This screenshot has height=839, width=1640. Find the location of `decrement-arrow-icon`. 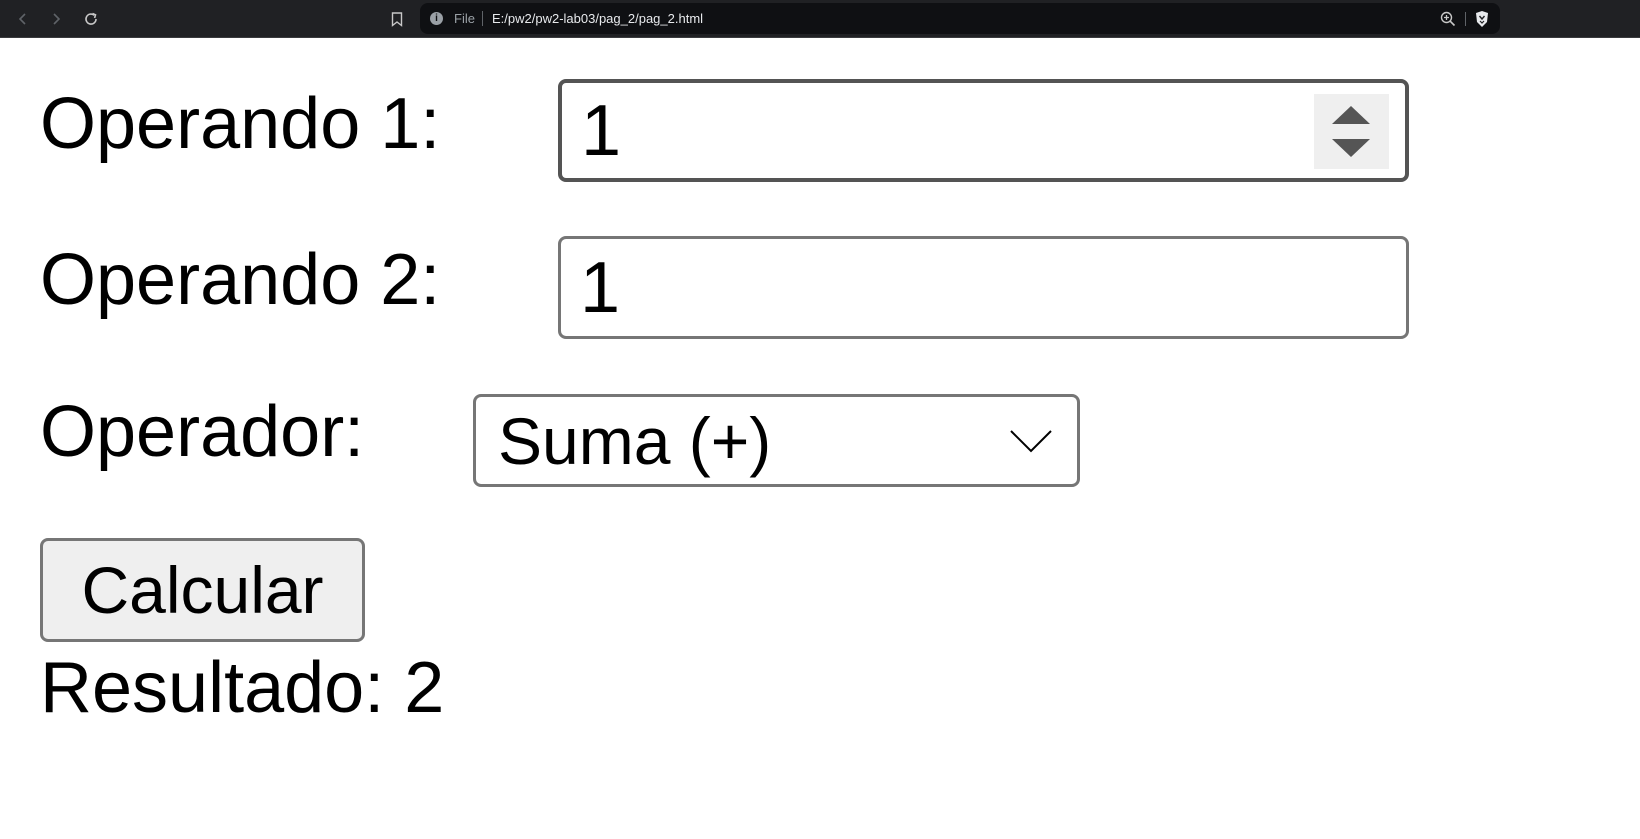

decrement-arrow-icon is located at coordinates (1351, 148).